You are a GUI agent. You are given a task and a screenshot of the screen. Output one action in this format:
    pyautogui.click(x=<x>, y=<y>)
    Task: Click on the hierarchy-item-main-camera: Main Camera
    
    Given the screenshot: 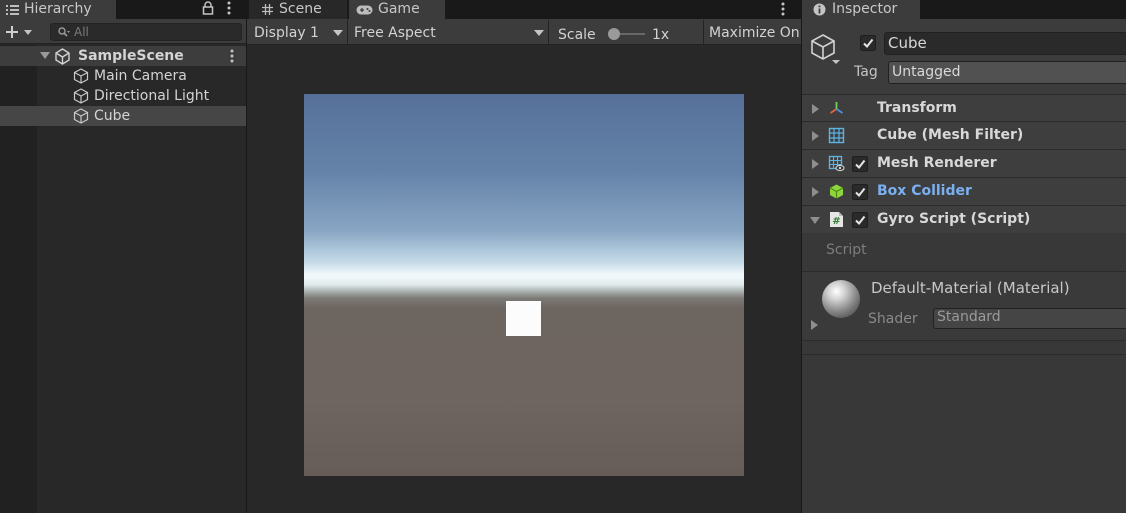 What is the action you would take?
    pyautogui.click(x=123, y=76)
    